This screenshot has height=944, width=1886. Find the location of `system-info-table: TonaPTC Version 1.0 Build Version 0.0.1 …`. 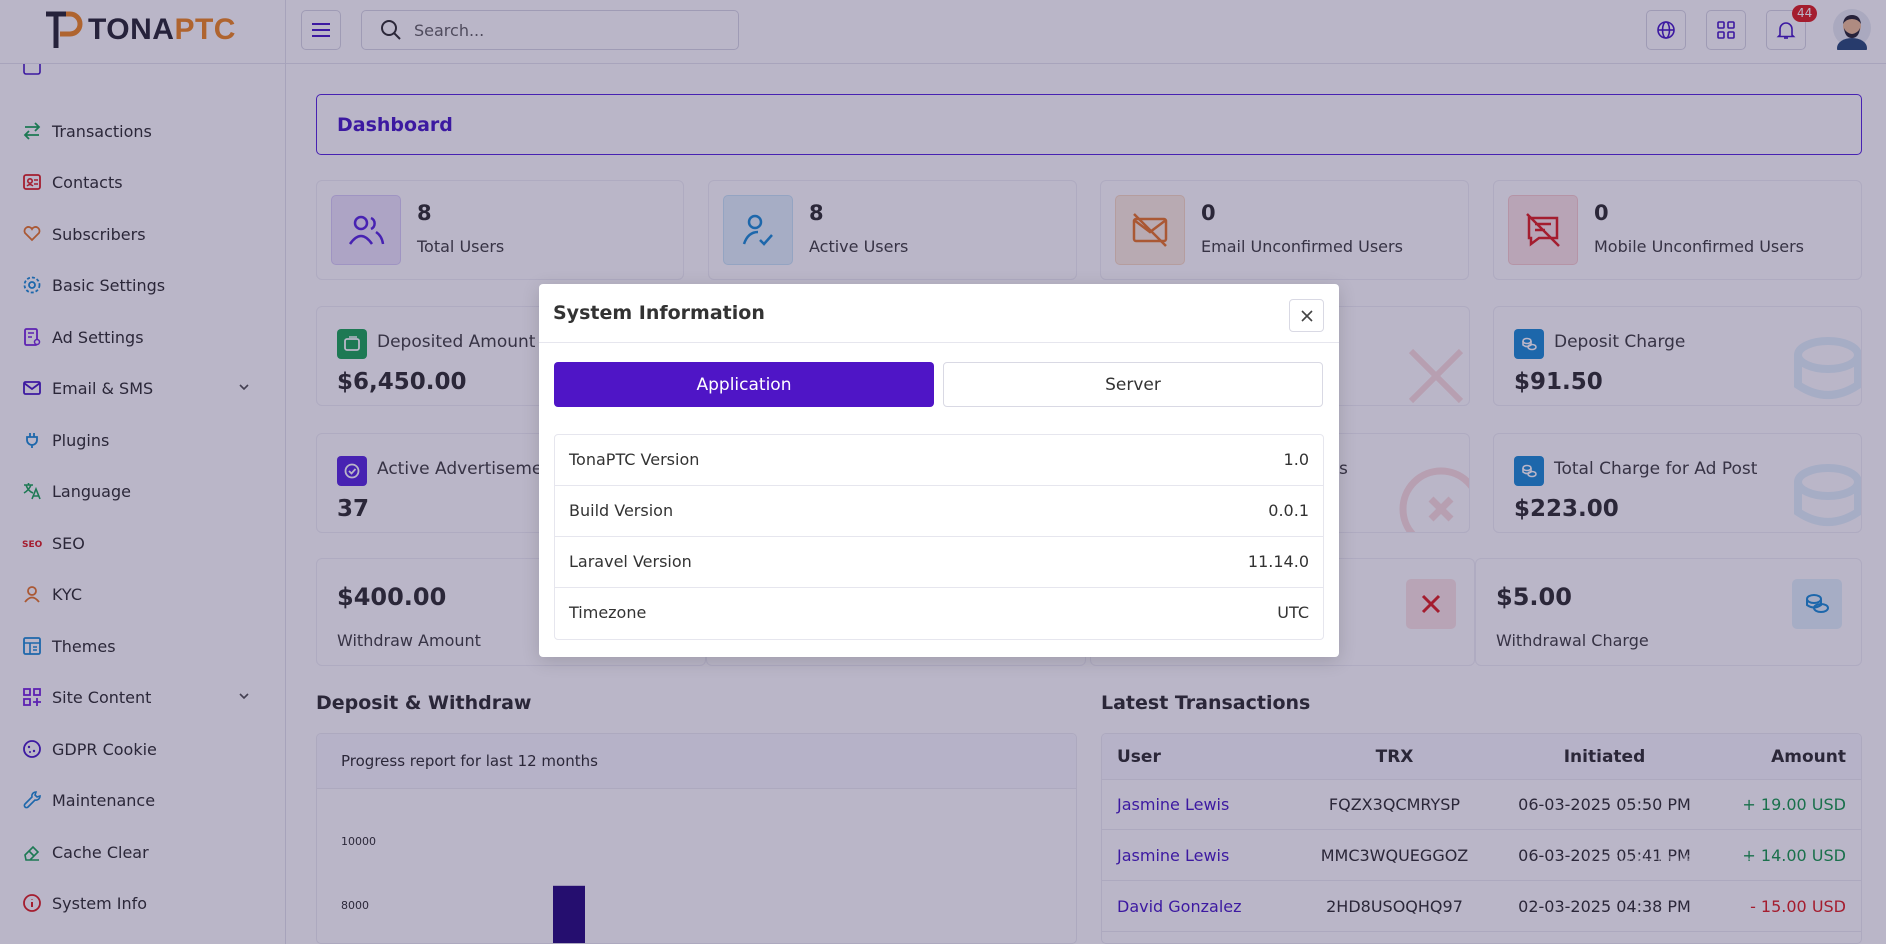

system-info-table: TonaPTC Version 1.0 Build Version 0.0.1 … is located at coordinates (939, 537).